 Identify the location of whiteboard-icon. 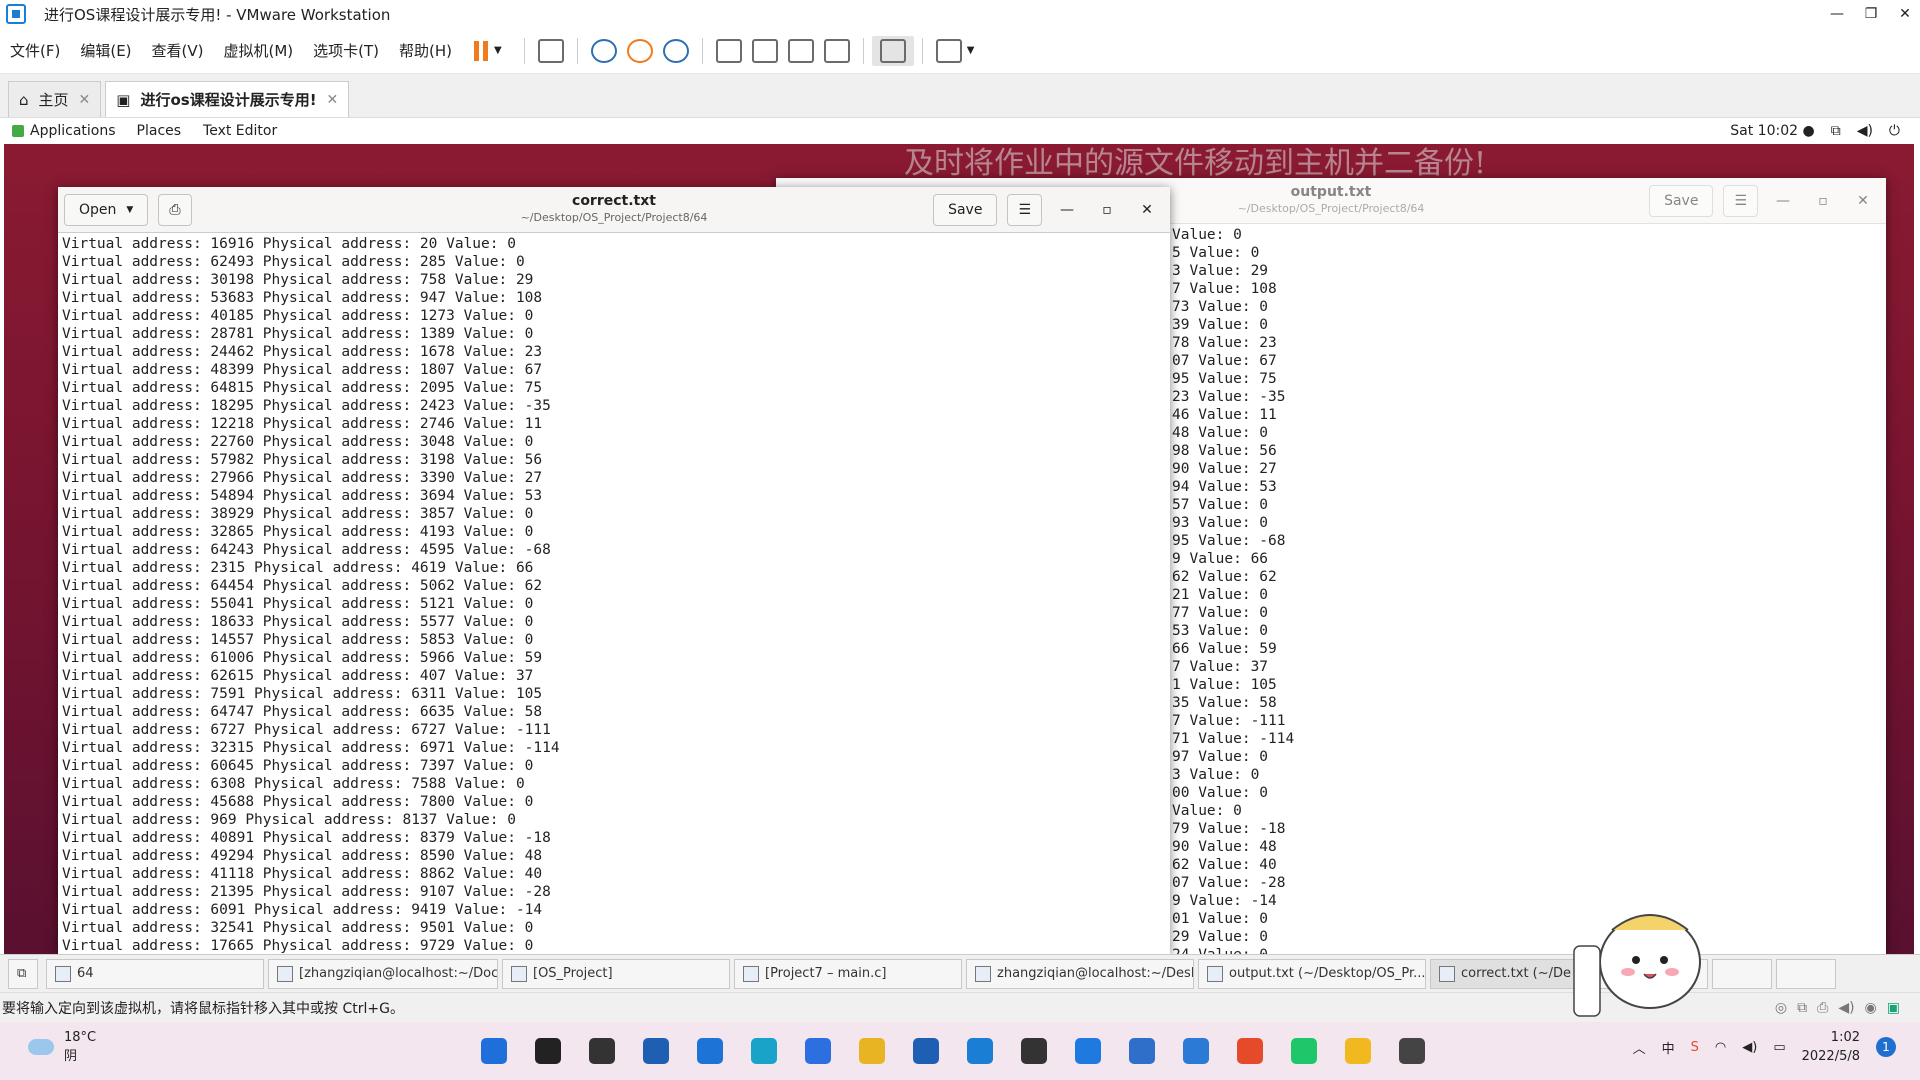
(1088, 1051).